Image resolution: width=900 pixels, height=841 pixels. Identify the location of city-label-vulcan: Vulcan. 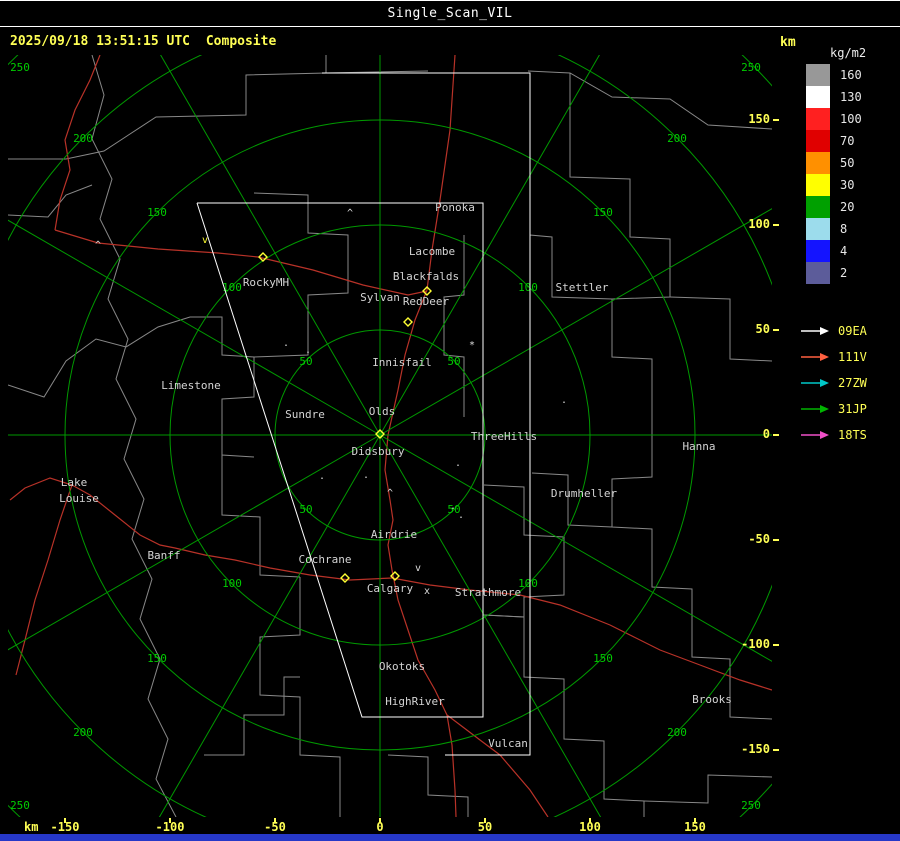
(508, 743).